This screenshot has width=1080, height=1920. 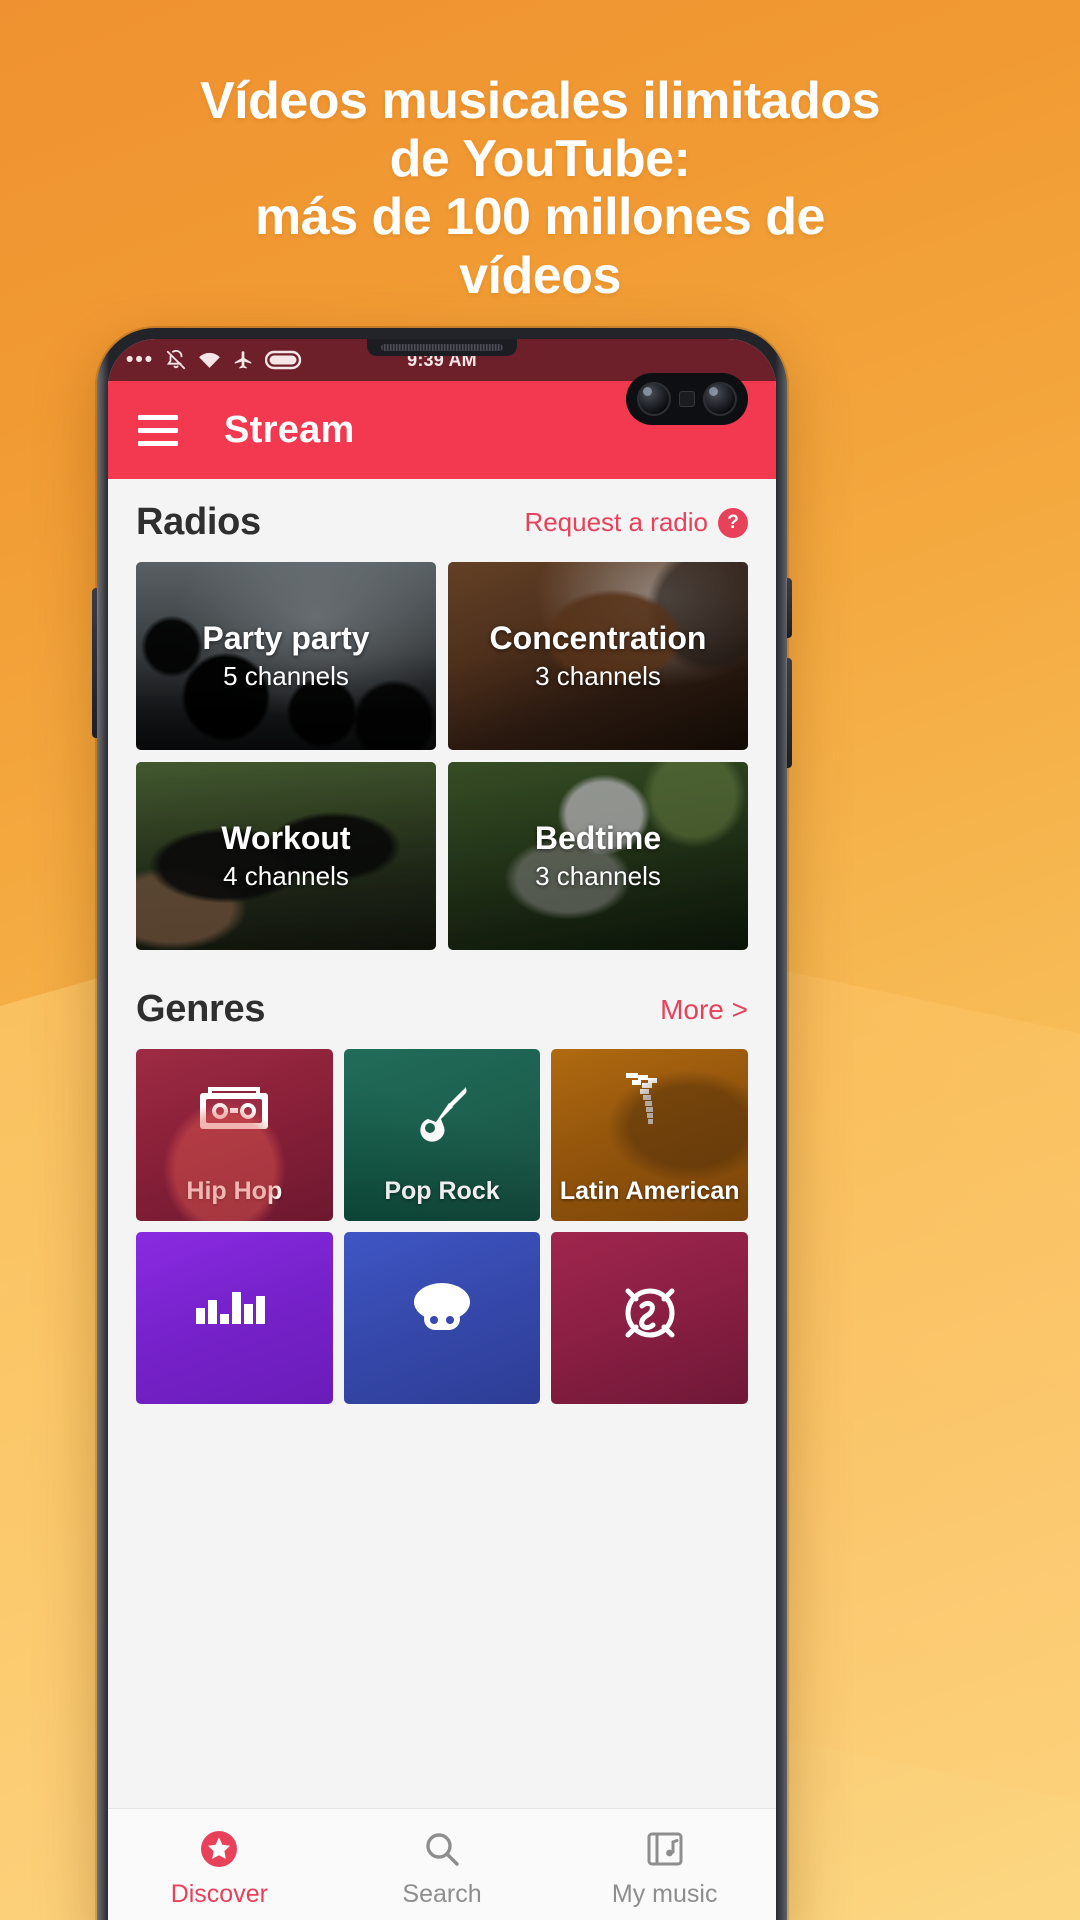 I want to click on genres-more-link: More >, so click(x=704, y=1010).